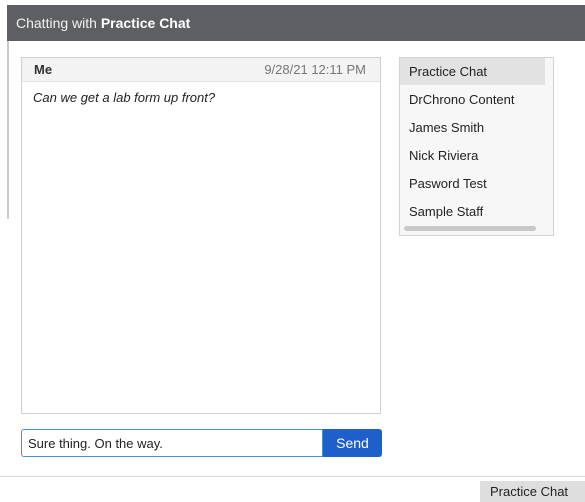  Describe the element at coordinates (315, 69) in the screenshot. I see `message-timestamp: 9/28/21 12:11 PM` at that location.